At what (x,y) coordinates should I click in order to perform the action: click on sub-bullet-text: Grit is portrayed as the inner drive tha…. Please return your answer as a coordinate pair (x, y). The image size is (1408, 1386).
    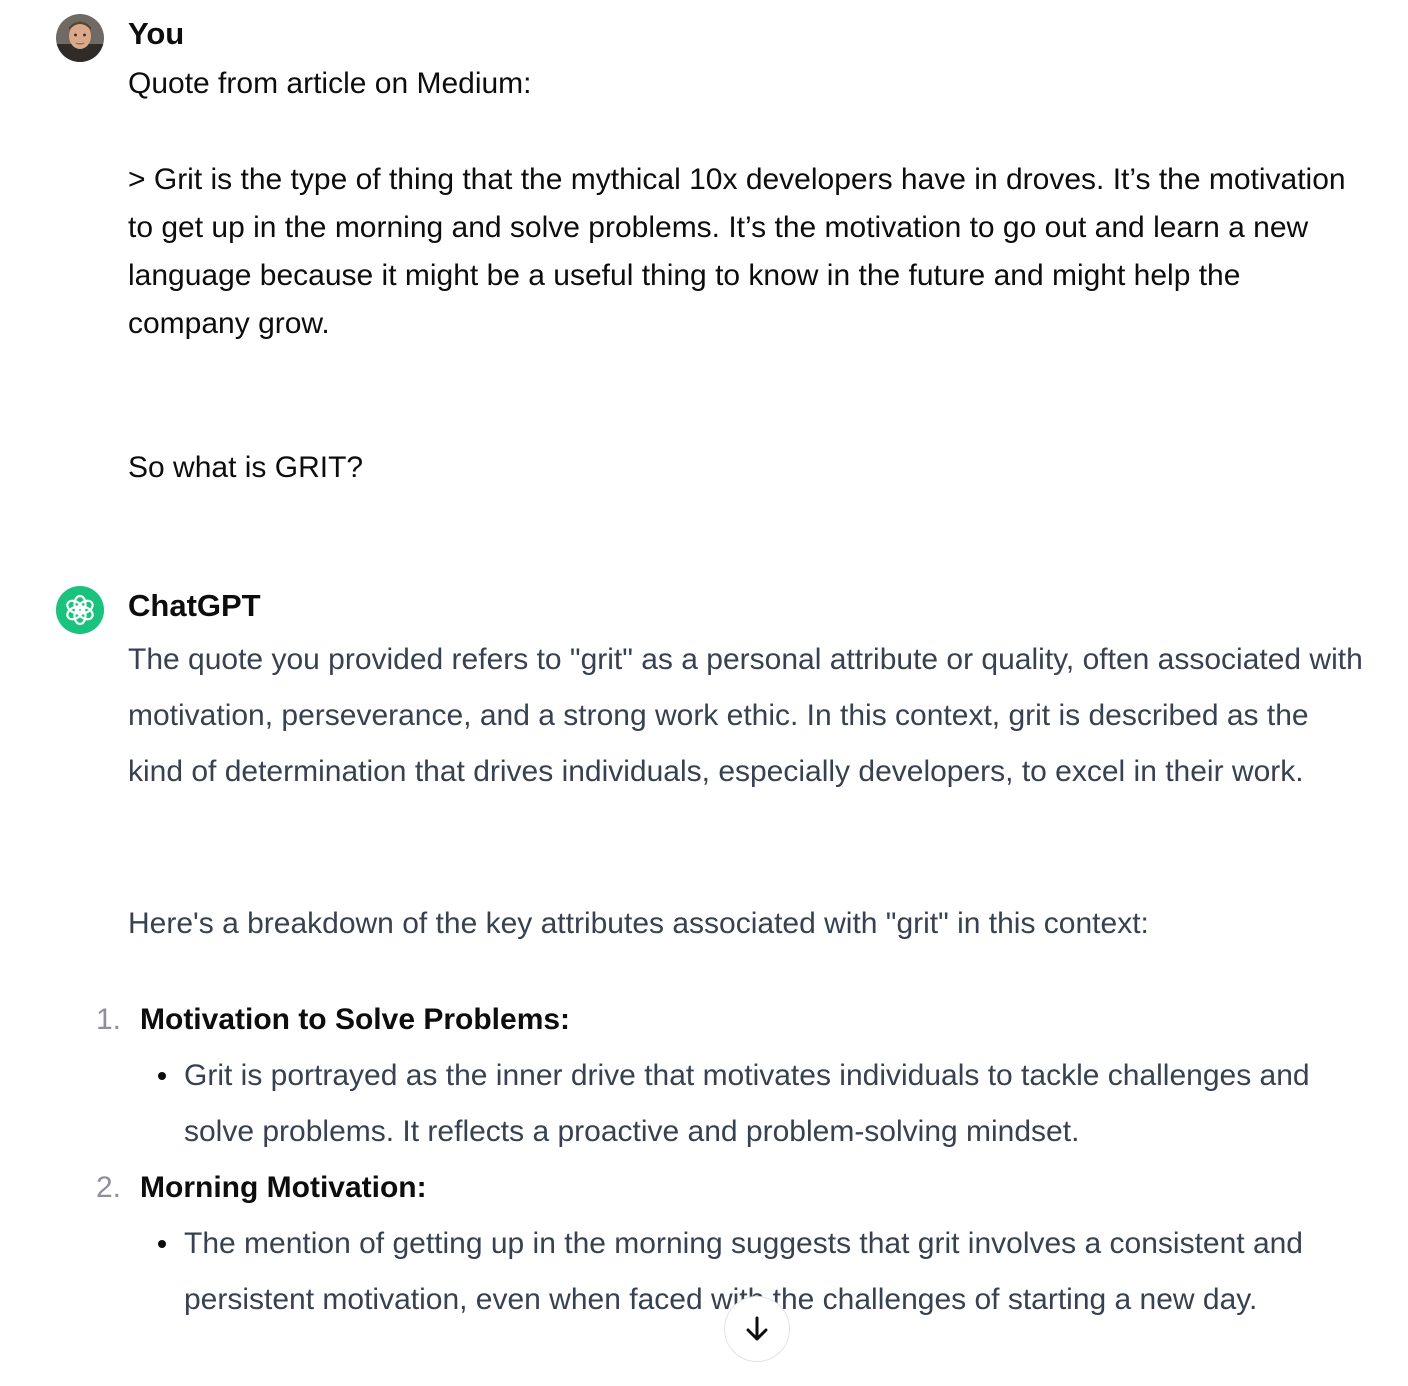
    Looking at the image, I should click on (747, 1103).